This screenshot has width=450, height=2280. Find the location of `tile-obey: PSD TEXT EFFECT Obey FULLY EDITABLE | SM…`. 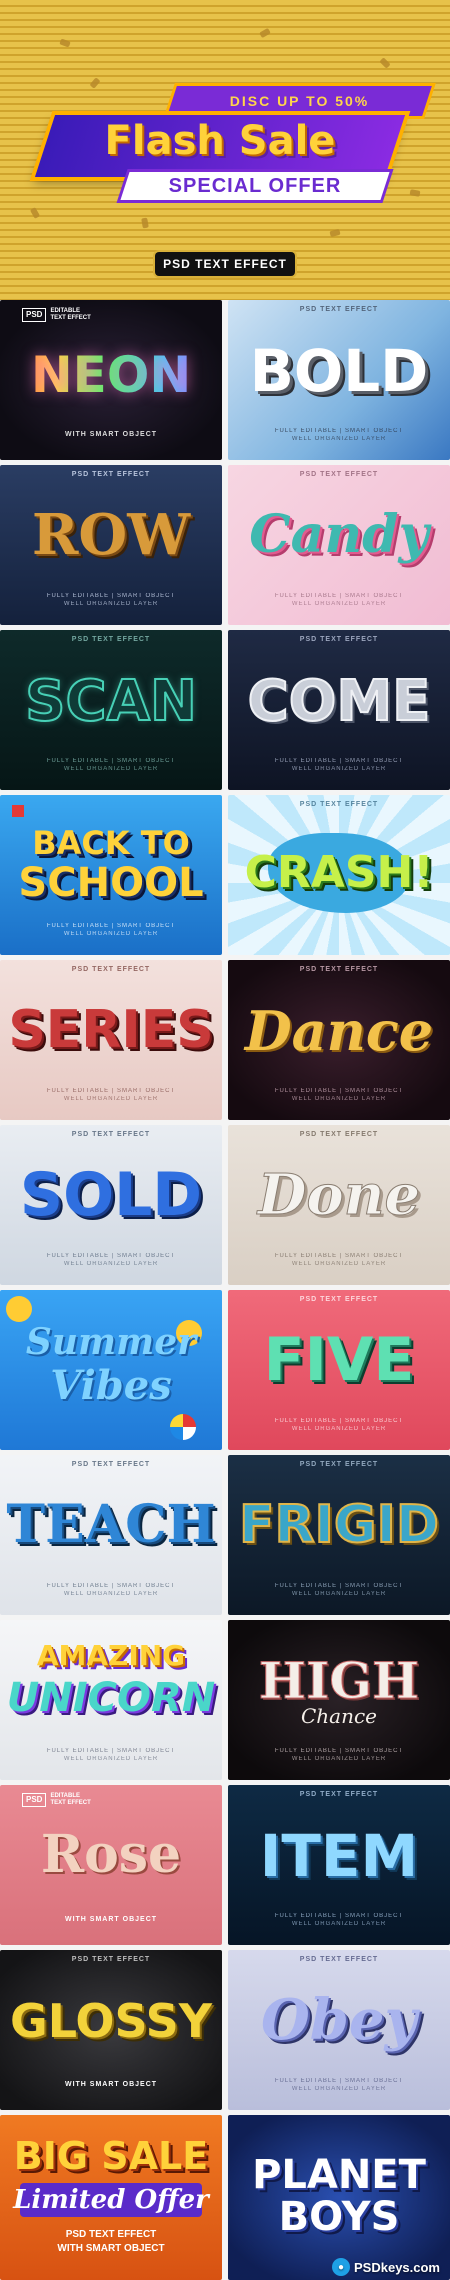

tile-obey: PSD TEXT EFFECT Obey FULLY EDITABLE | SM… is located at coordinates (339, 2030).